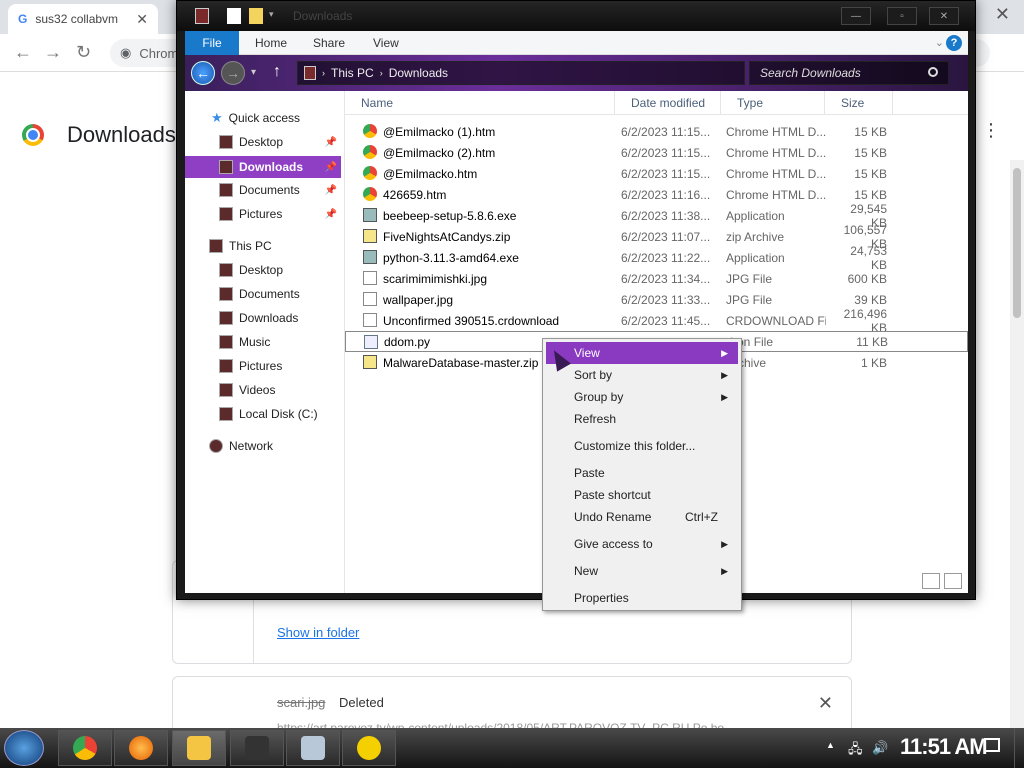  I want to click on breadcrumb-downloads: Downloads, so click(418, 73).